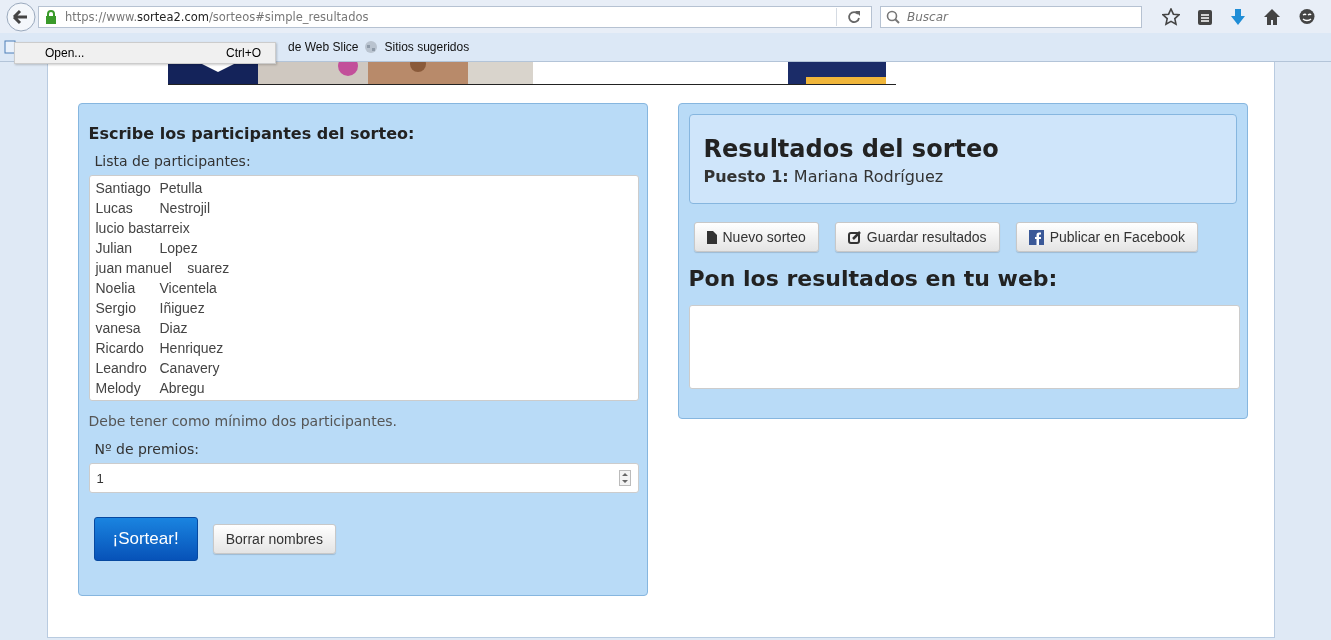 This screenshot has height=640, width=1331. I want to click on embed-code-field, so click(964, 347).